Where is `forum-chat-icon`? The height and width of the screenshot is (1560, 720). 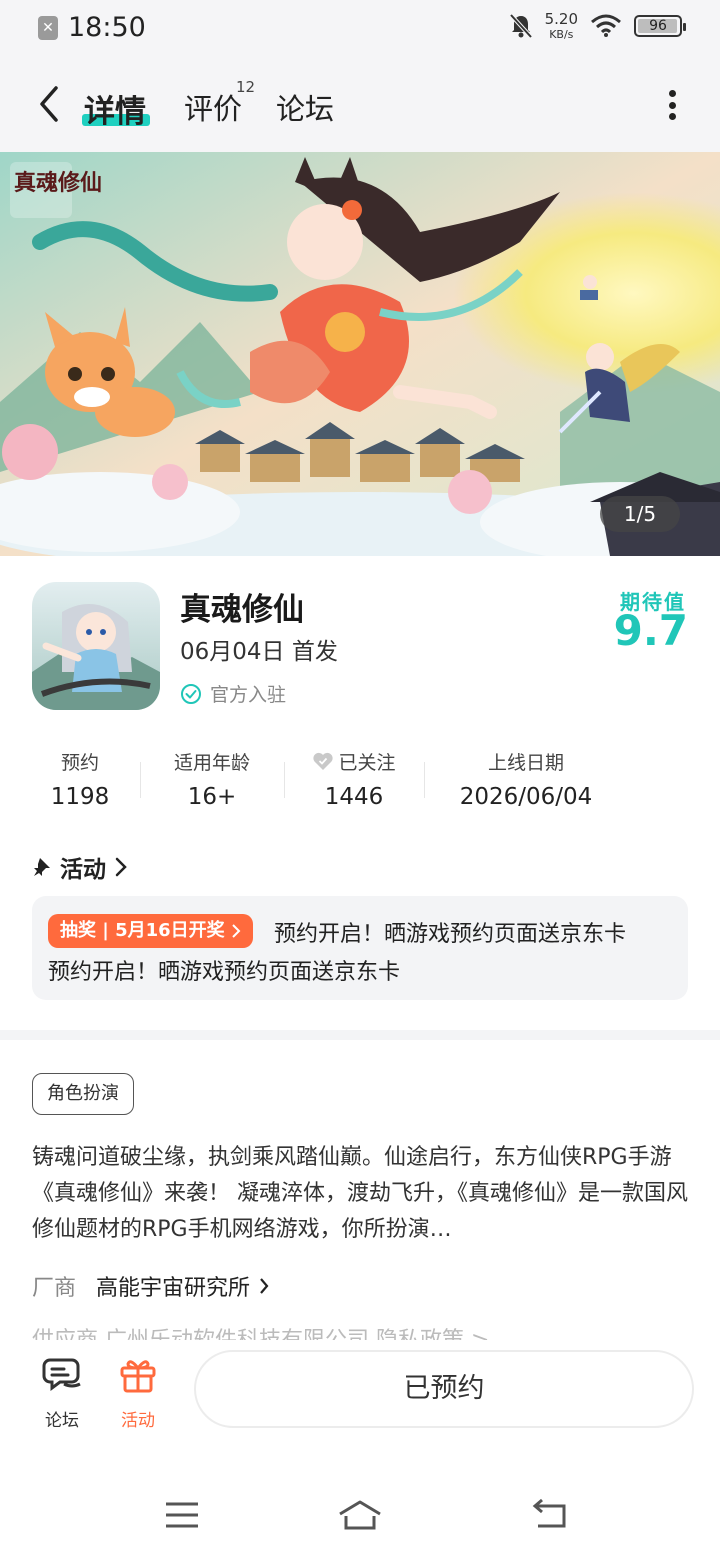
forum-chat-icon is located at coordinates (61, 1374).